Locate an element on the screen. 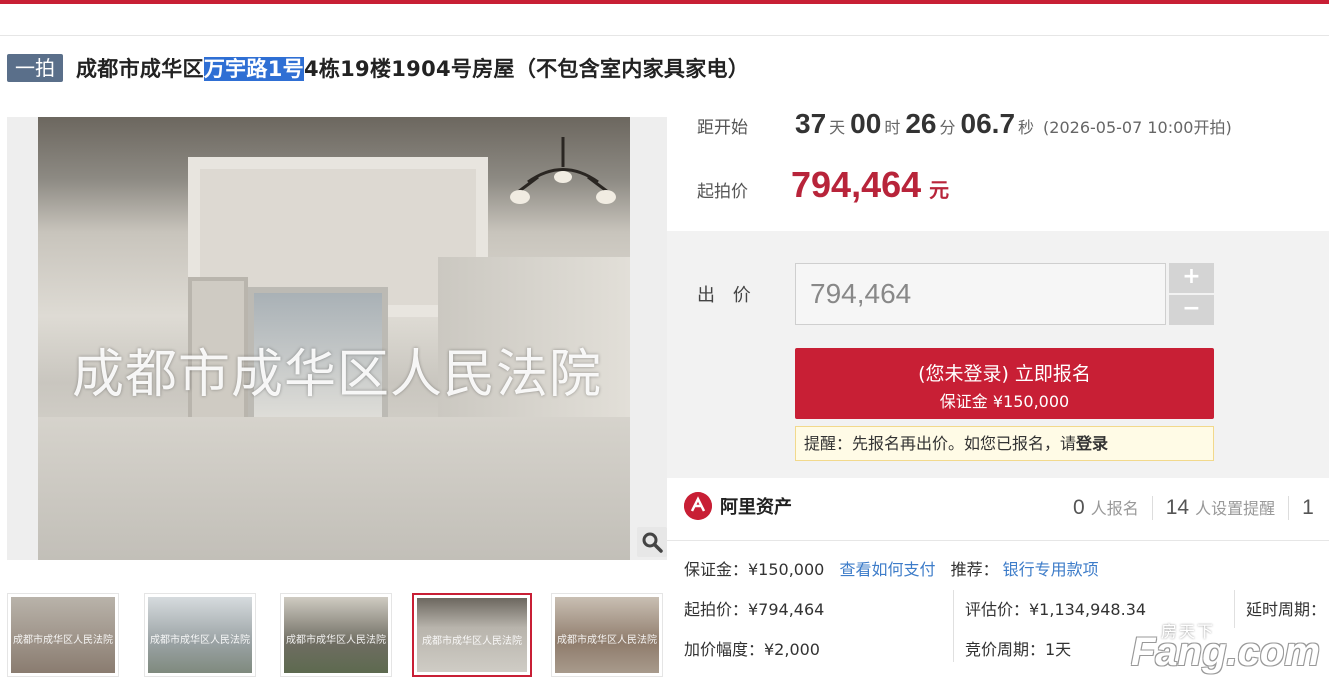 The height and width of the screenshot is (687, 1329). countdown-minutes: 26 is located at coordinates (921, 123).